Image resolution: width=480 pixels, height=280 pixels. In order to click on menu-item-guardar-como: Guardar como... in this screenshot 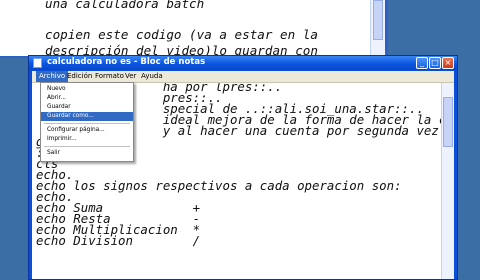, I will do `click(87, 116)`.